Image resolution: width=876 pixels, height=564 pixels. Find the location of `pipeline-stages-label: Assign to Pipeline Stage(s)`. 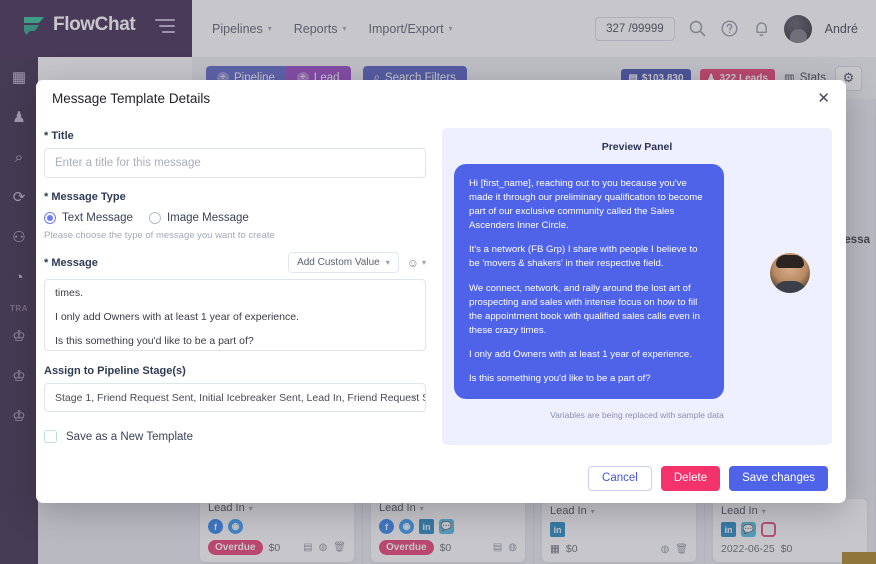

pipeline-stages-label: Assign to Pipeline Stage(s) is located at coordinates (115, 371).